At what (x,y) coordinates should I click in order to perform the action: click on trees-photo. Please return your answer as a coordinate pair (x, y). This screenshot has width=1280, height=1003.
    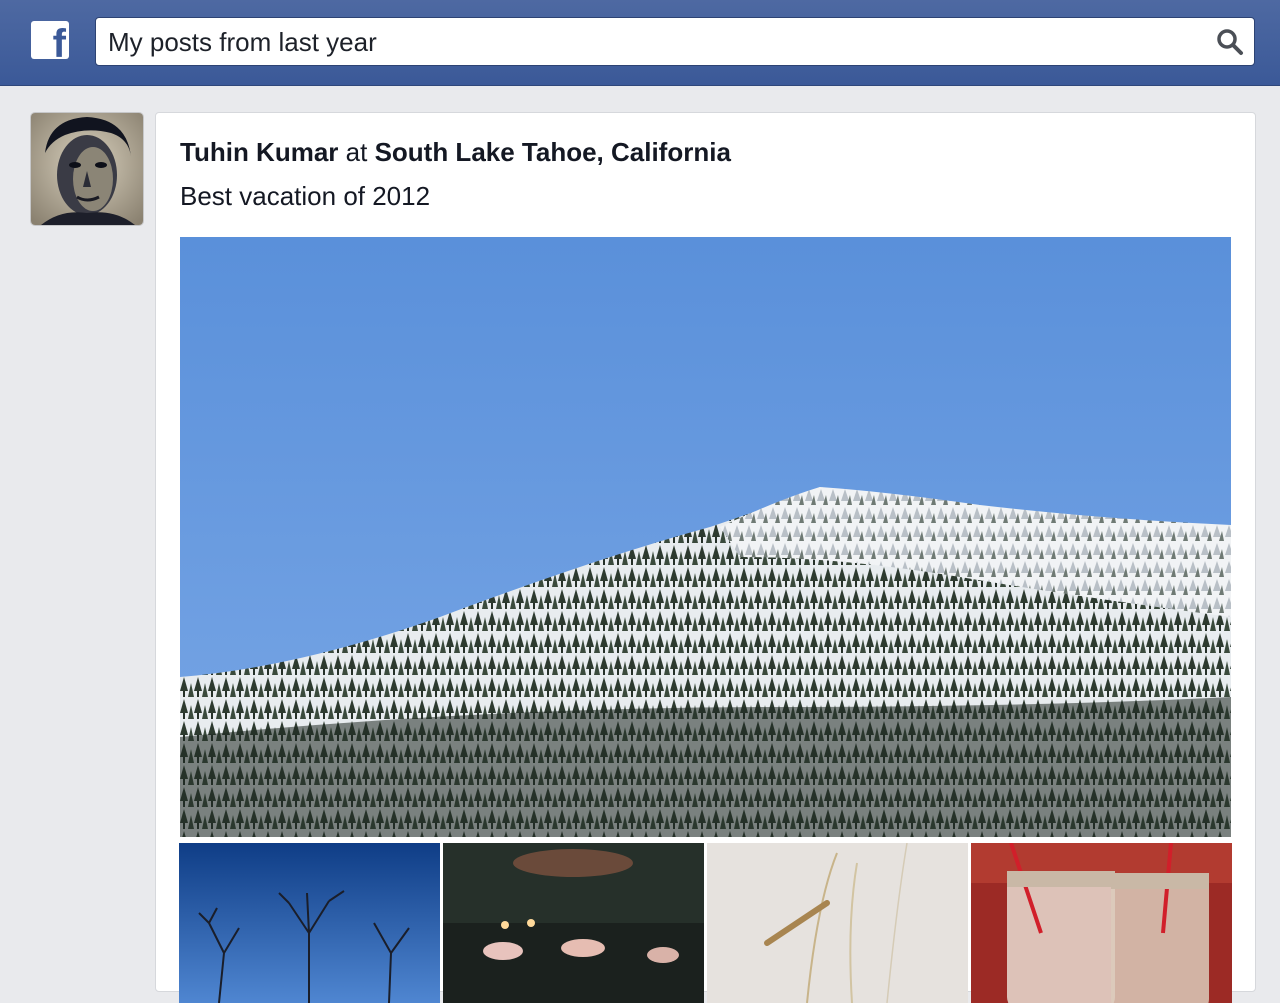
    Looking at the image, I should click on (309, 923).